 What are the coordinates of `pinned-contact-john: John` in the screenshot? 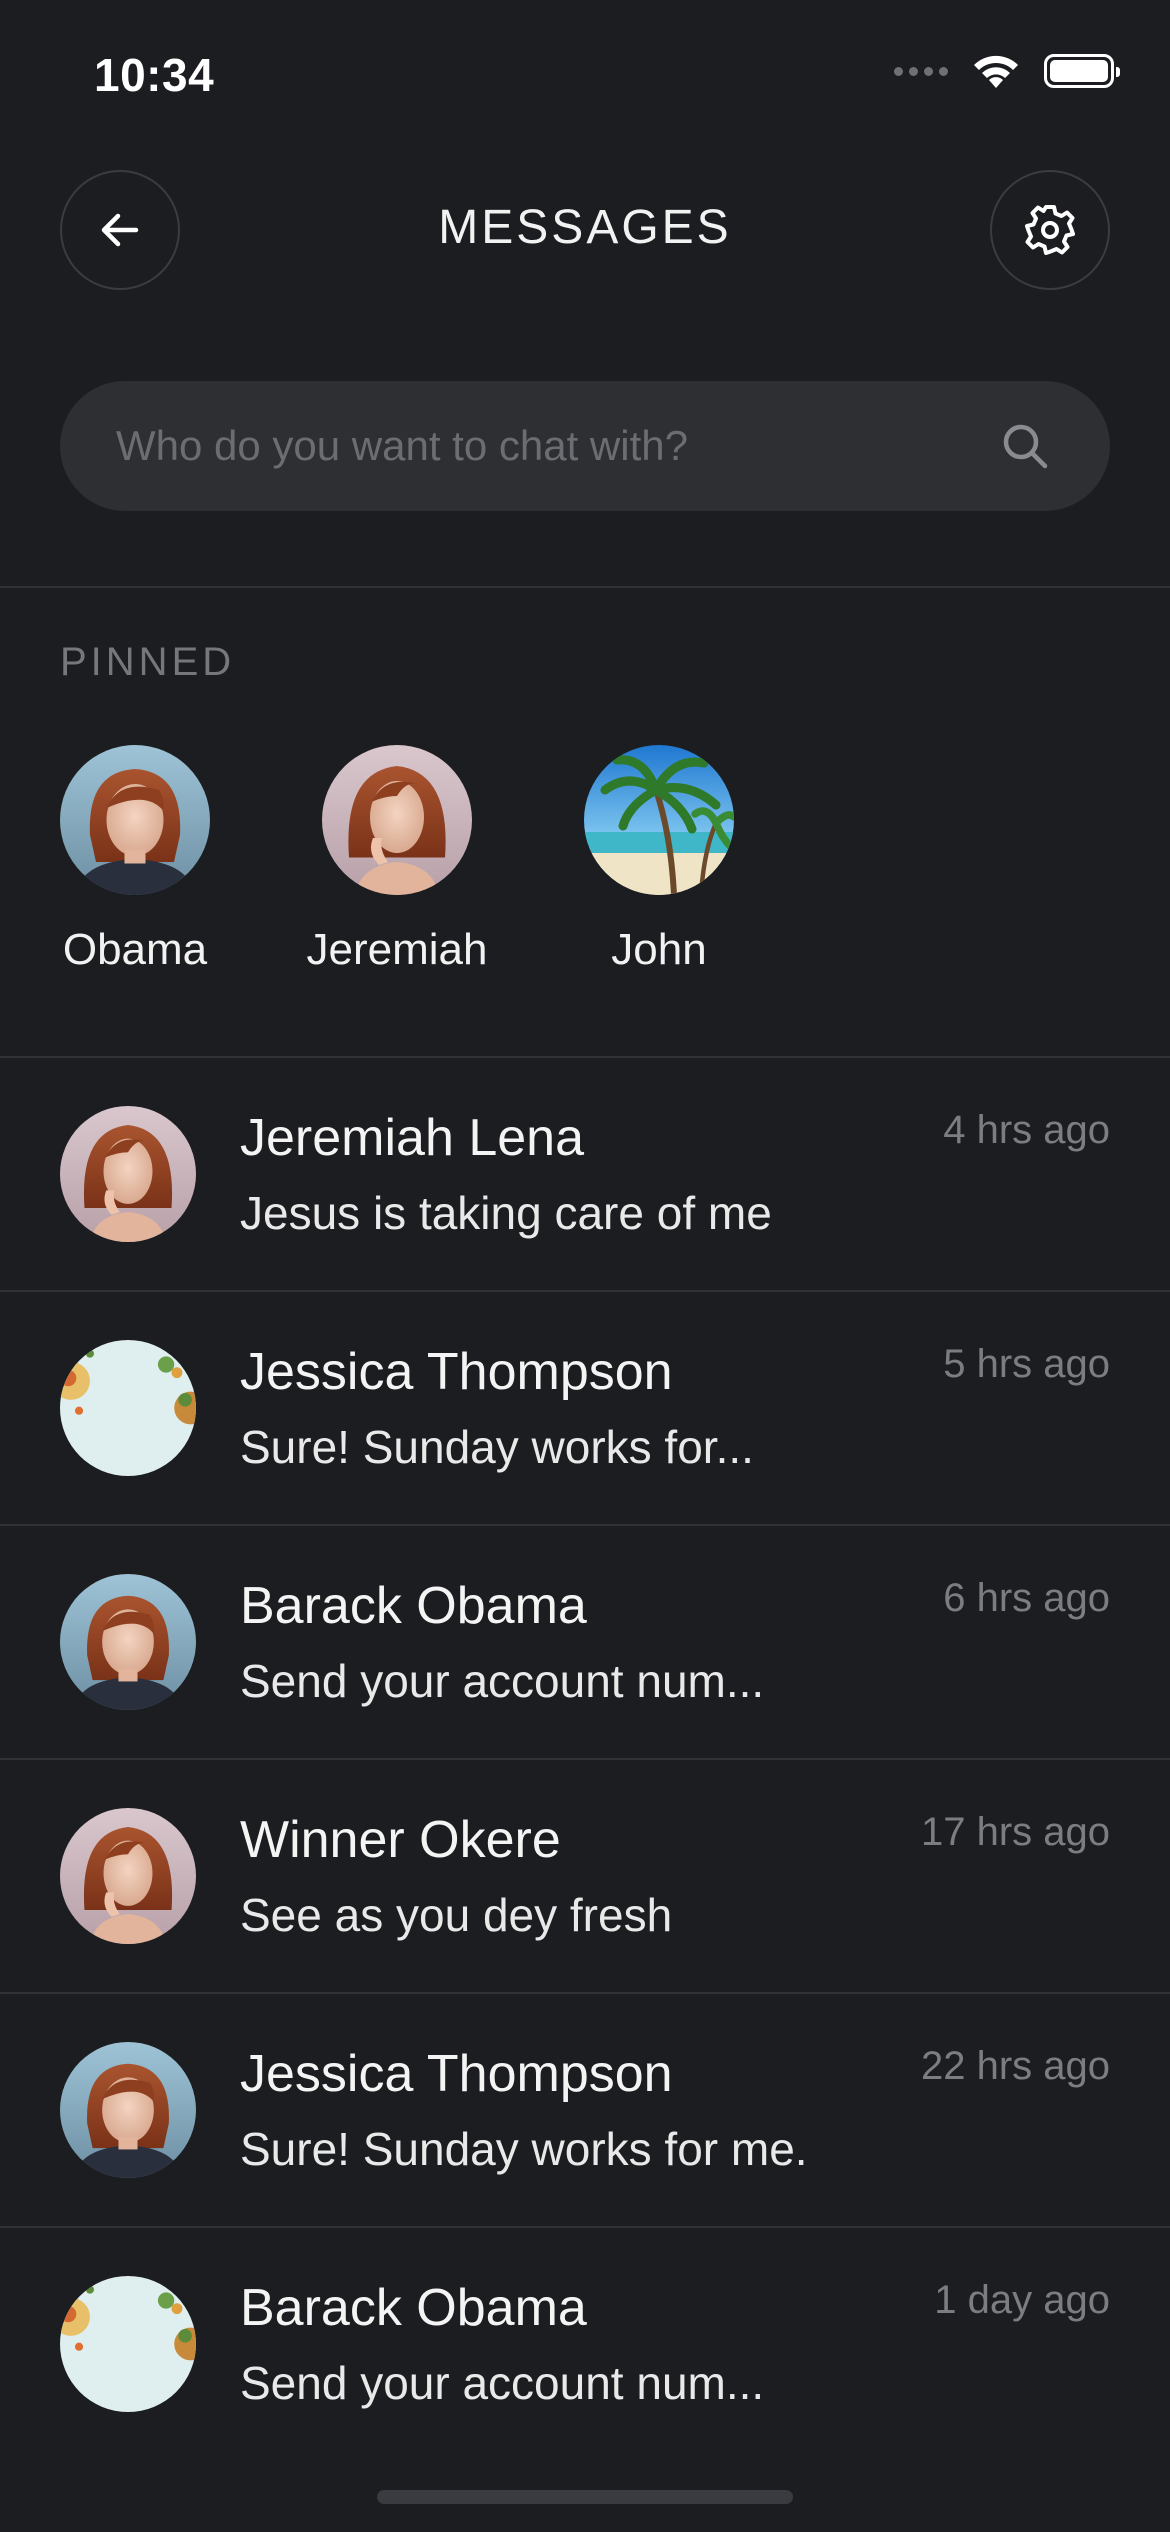 It's located at (659, 860).